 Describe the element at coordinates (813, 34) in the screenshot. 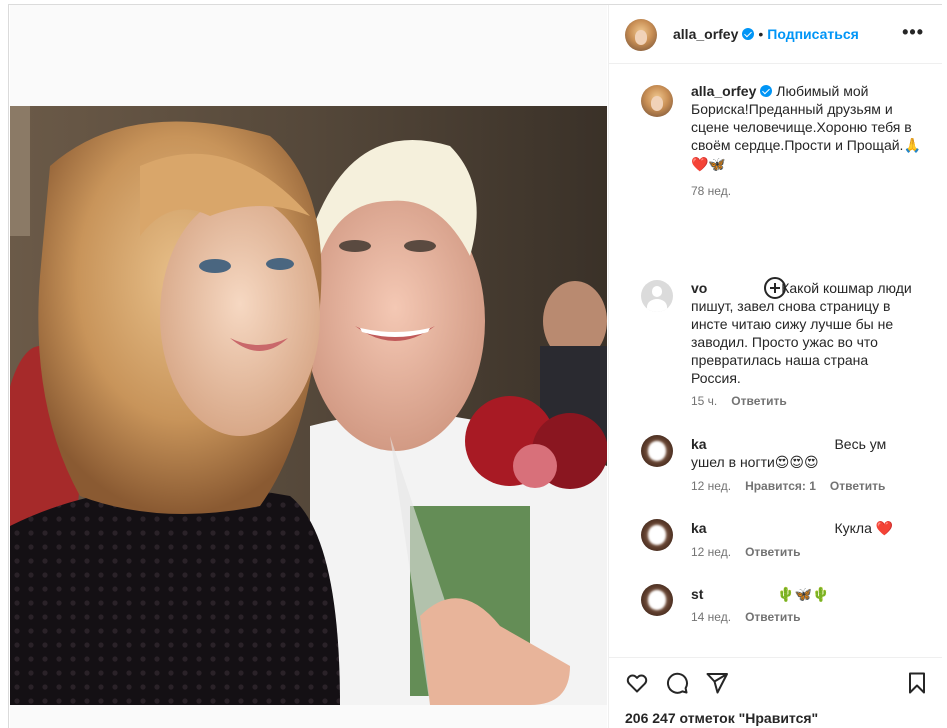

I see `follow-button: Подписаться` at that location.